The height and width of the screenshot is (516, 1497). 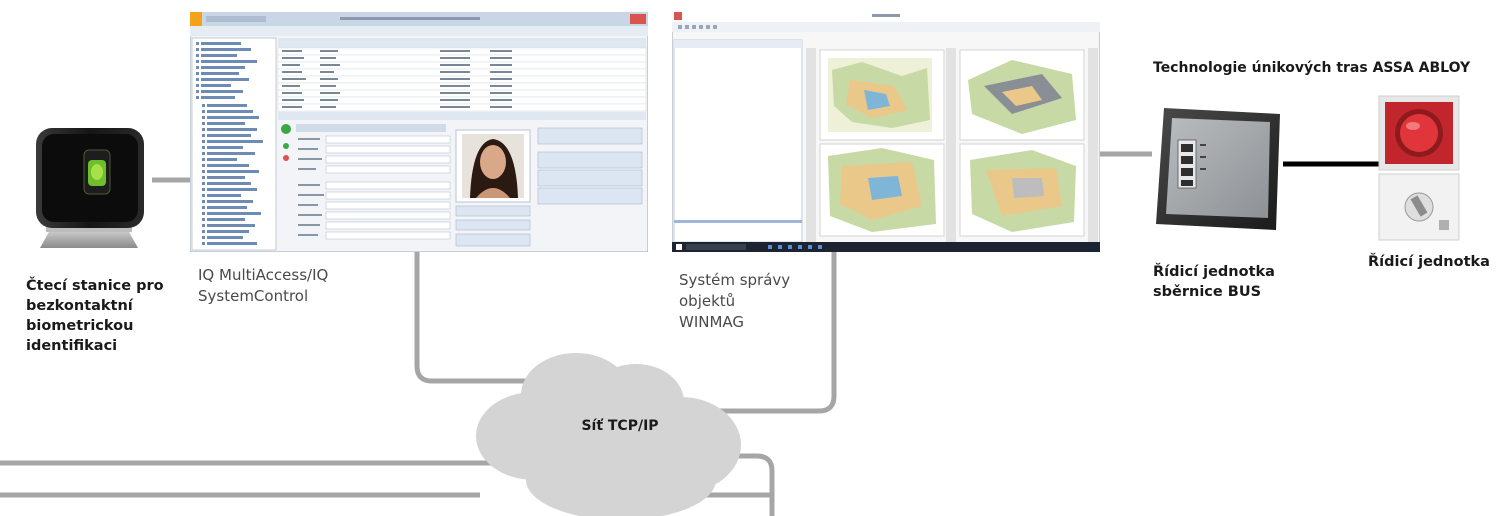 I want to click on winmag-screenshot, so click(x=886, y=131).